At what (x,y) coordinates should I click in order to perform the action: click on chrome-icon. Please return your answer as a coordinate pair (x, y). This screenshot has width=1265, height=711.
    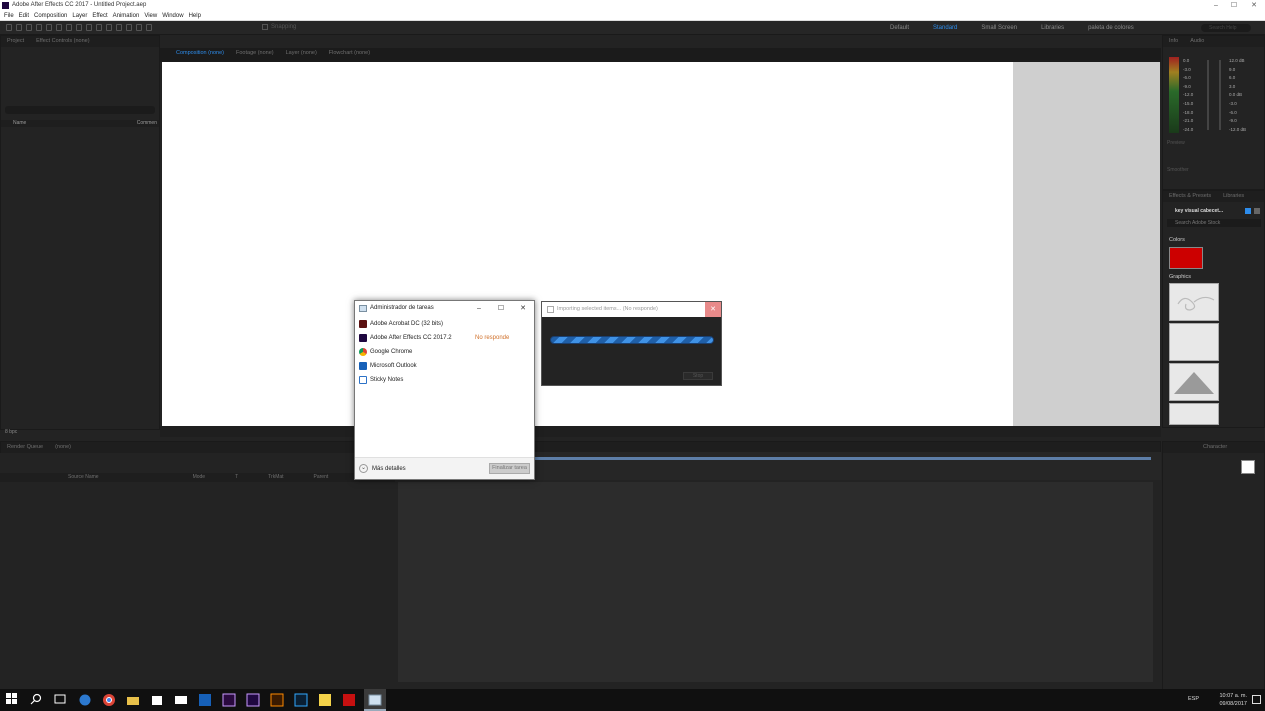
    Looking at the image, I should click on (109, 700).